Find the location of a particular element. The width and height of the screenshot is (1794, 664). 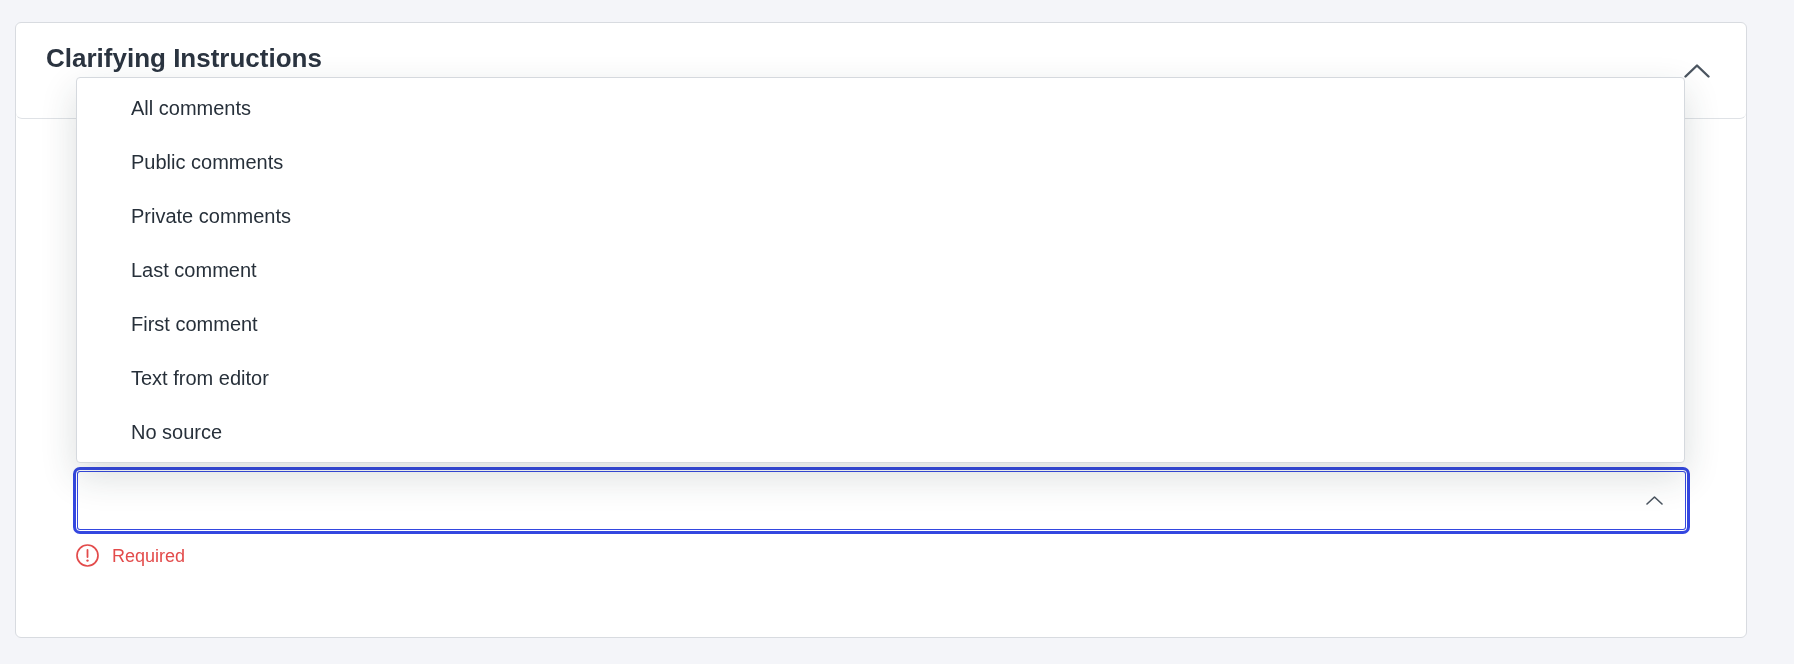

chevron-up-icon is located at coordinates (1697, 70).